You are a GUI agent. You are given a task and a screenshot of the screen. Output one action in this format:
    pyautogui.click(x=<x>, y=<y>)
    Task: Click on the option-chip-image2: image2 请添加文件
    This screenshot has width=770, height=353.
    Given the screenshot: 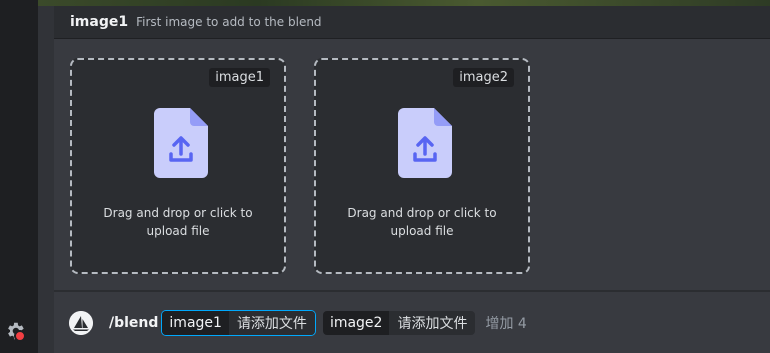 What is the action you would take?
    pyautogui.click(x=399, y=322)
    